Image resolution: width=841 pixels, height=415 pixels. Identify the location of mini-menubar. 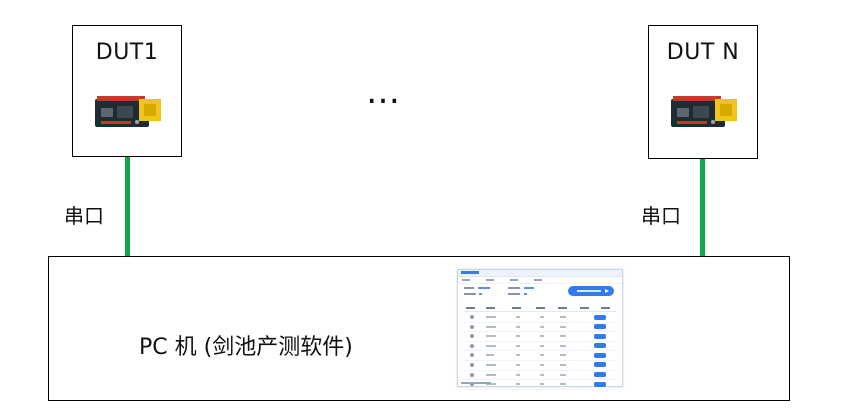
(540, 280).